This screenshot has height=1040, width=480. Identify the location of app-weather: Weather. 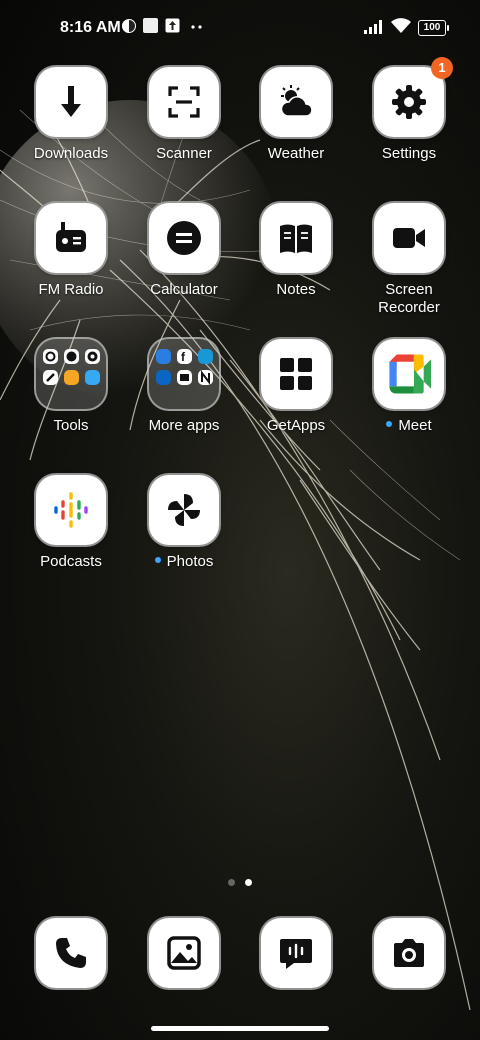
(296, 127).